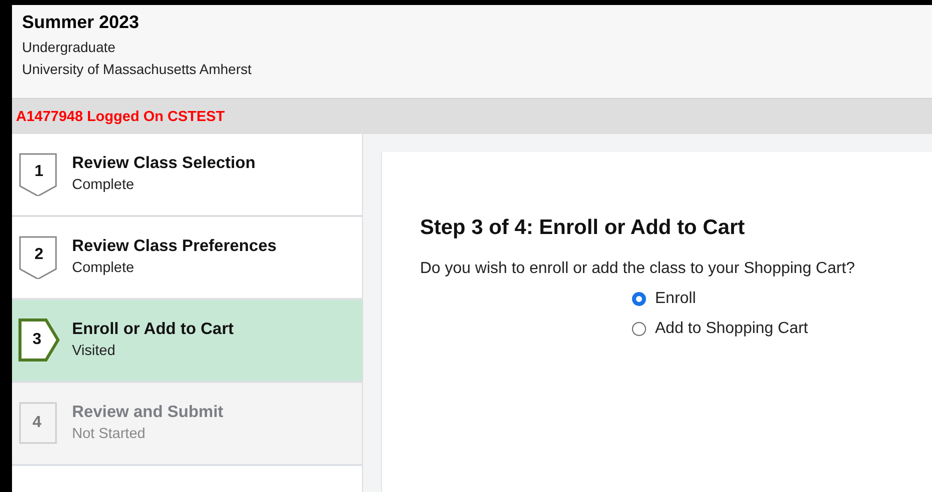 The height and width of the screenshot is (492, 932). I want to click on institution-label: University of Massachusetts Amherst, so click(137, 69).